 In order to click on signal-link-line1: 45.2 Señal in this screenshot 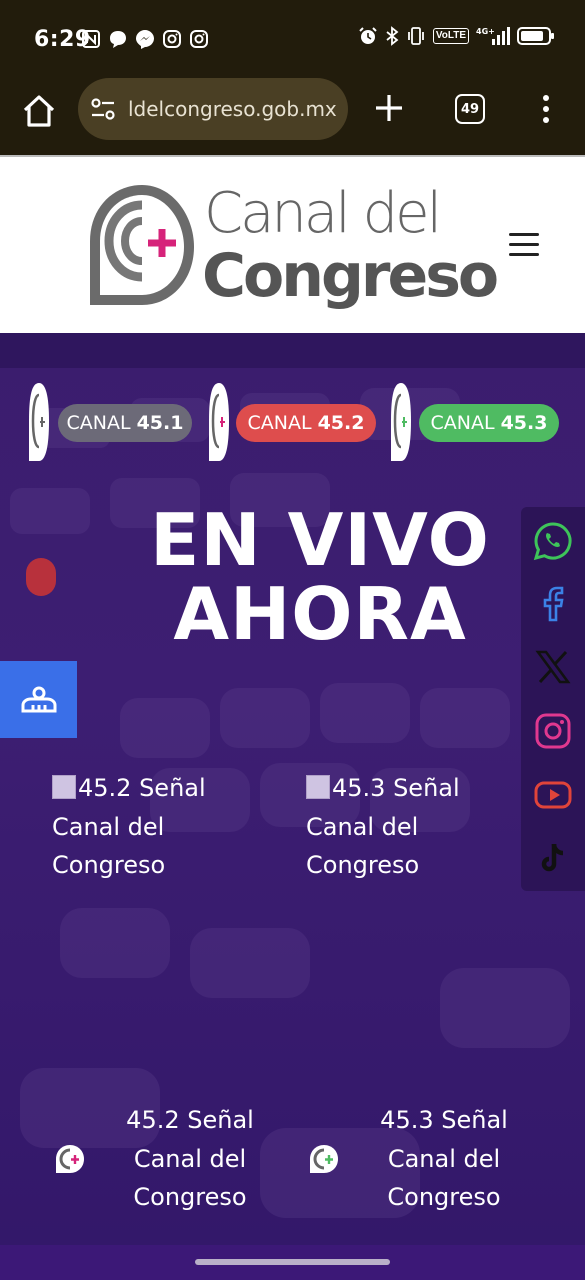, I will do `click(190, 1120)`.